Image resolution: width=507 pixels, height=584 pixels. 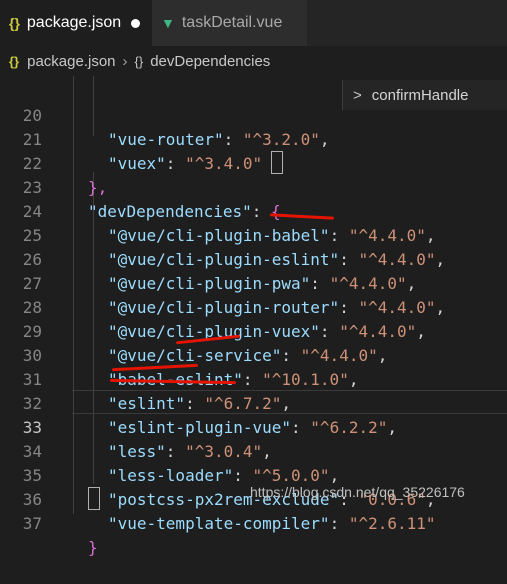 What do you see at coordinates (71, 61) in the screenshot?
I see `breadcrumb-file: package.json` at bounding box center [71, 61].